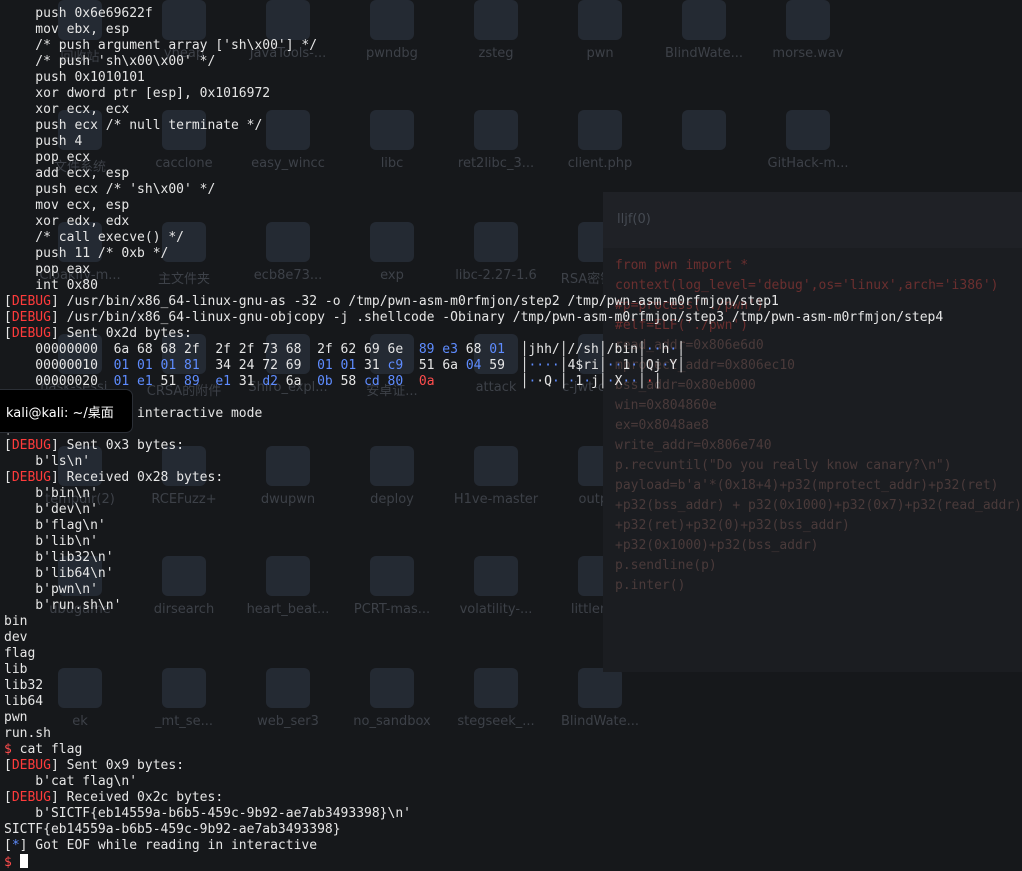 The height and width of the screenshot is (871, 1022). Describe the element at coordinates (47, 461) in the screenshot. I see `terminal-text: b'ls\n'` at that location.